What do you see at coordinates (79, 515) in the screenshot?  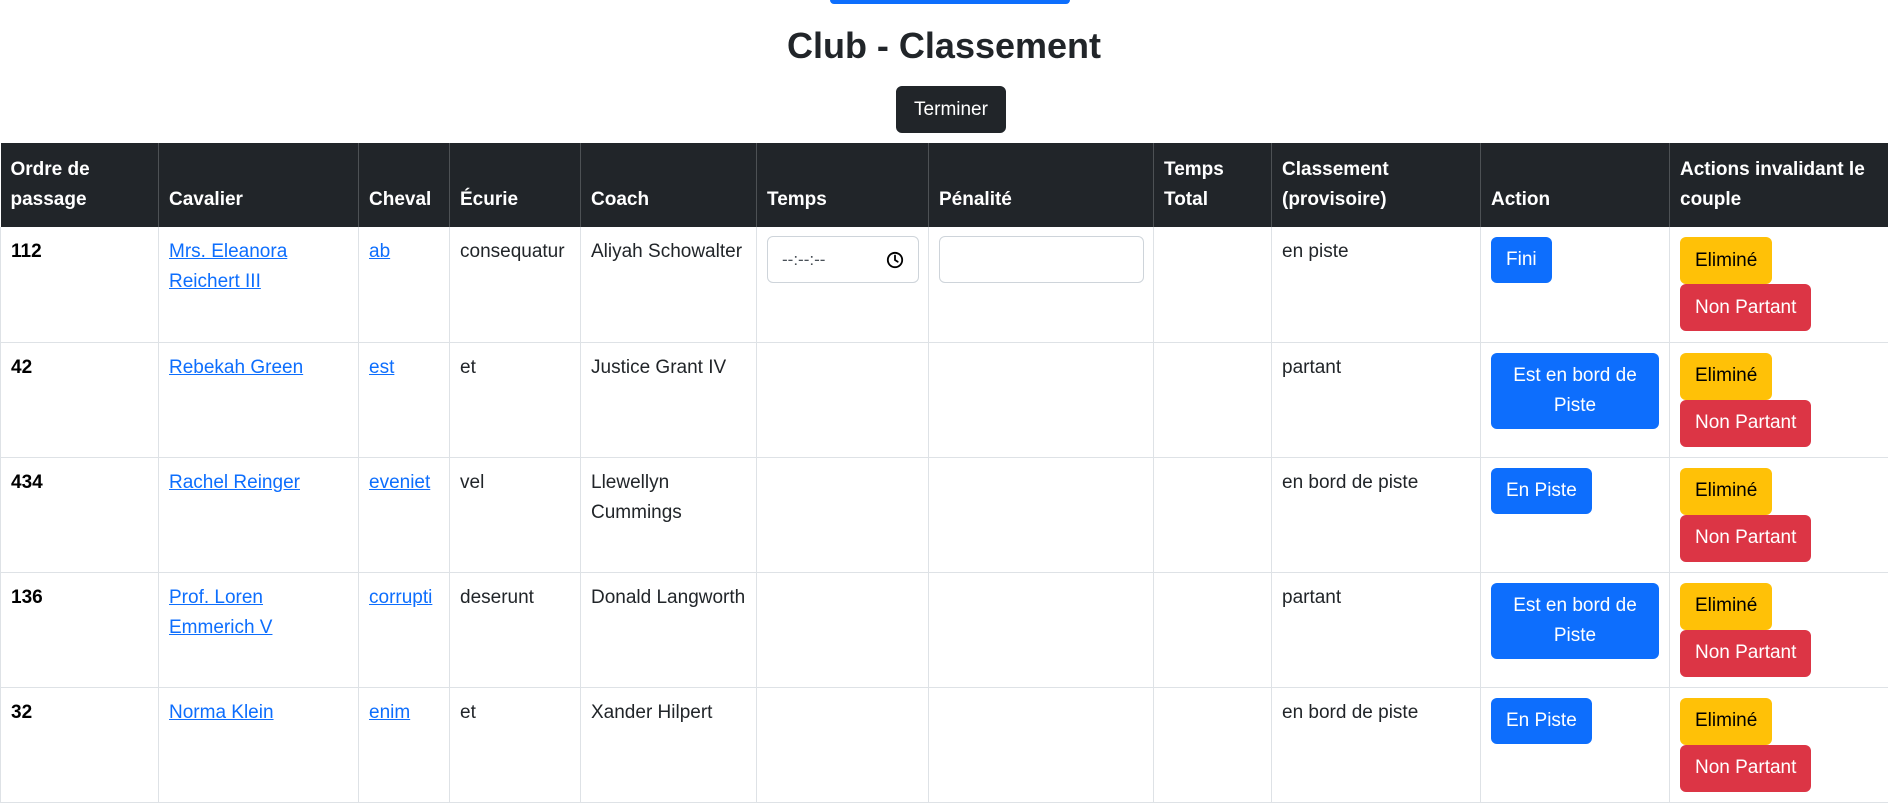 I see `ordre-cell: 434` at bounding box center [79, 515].